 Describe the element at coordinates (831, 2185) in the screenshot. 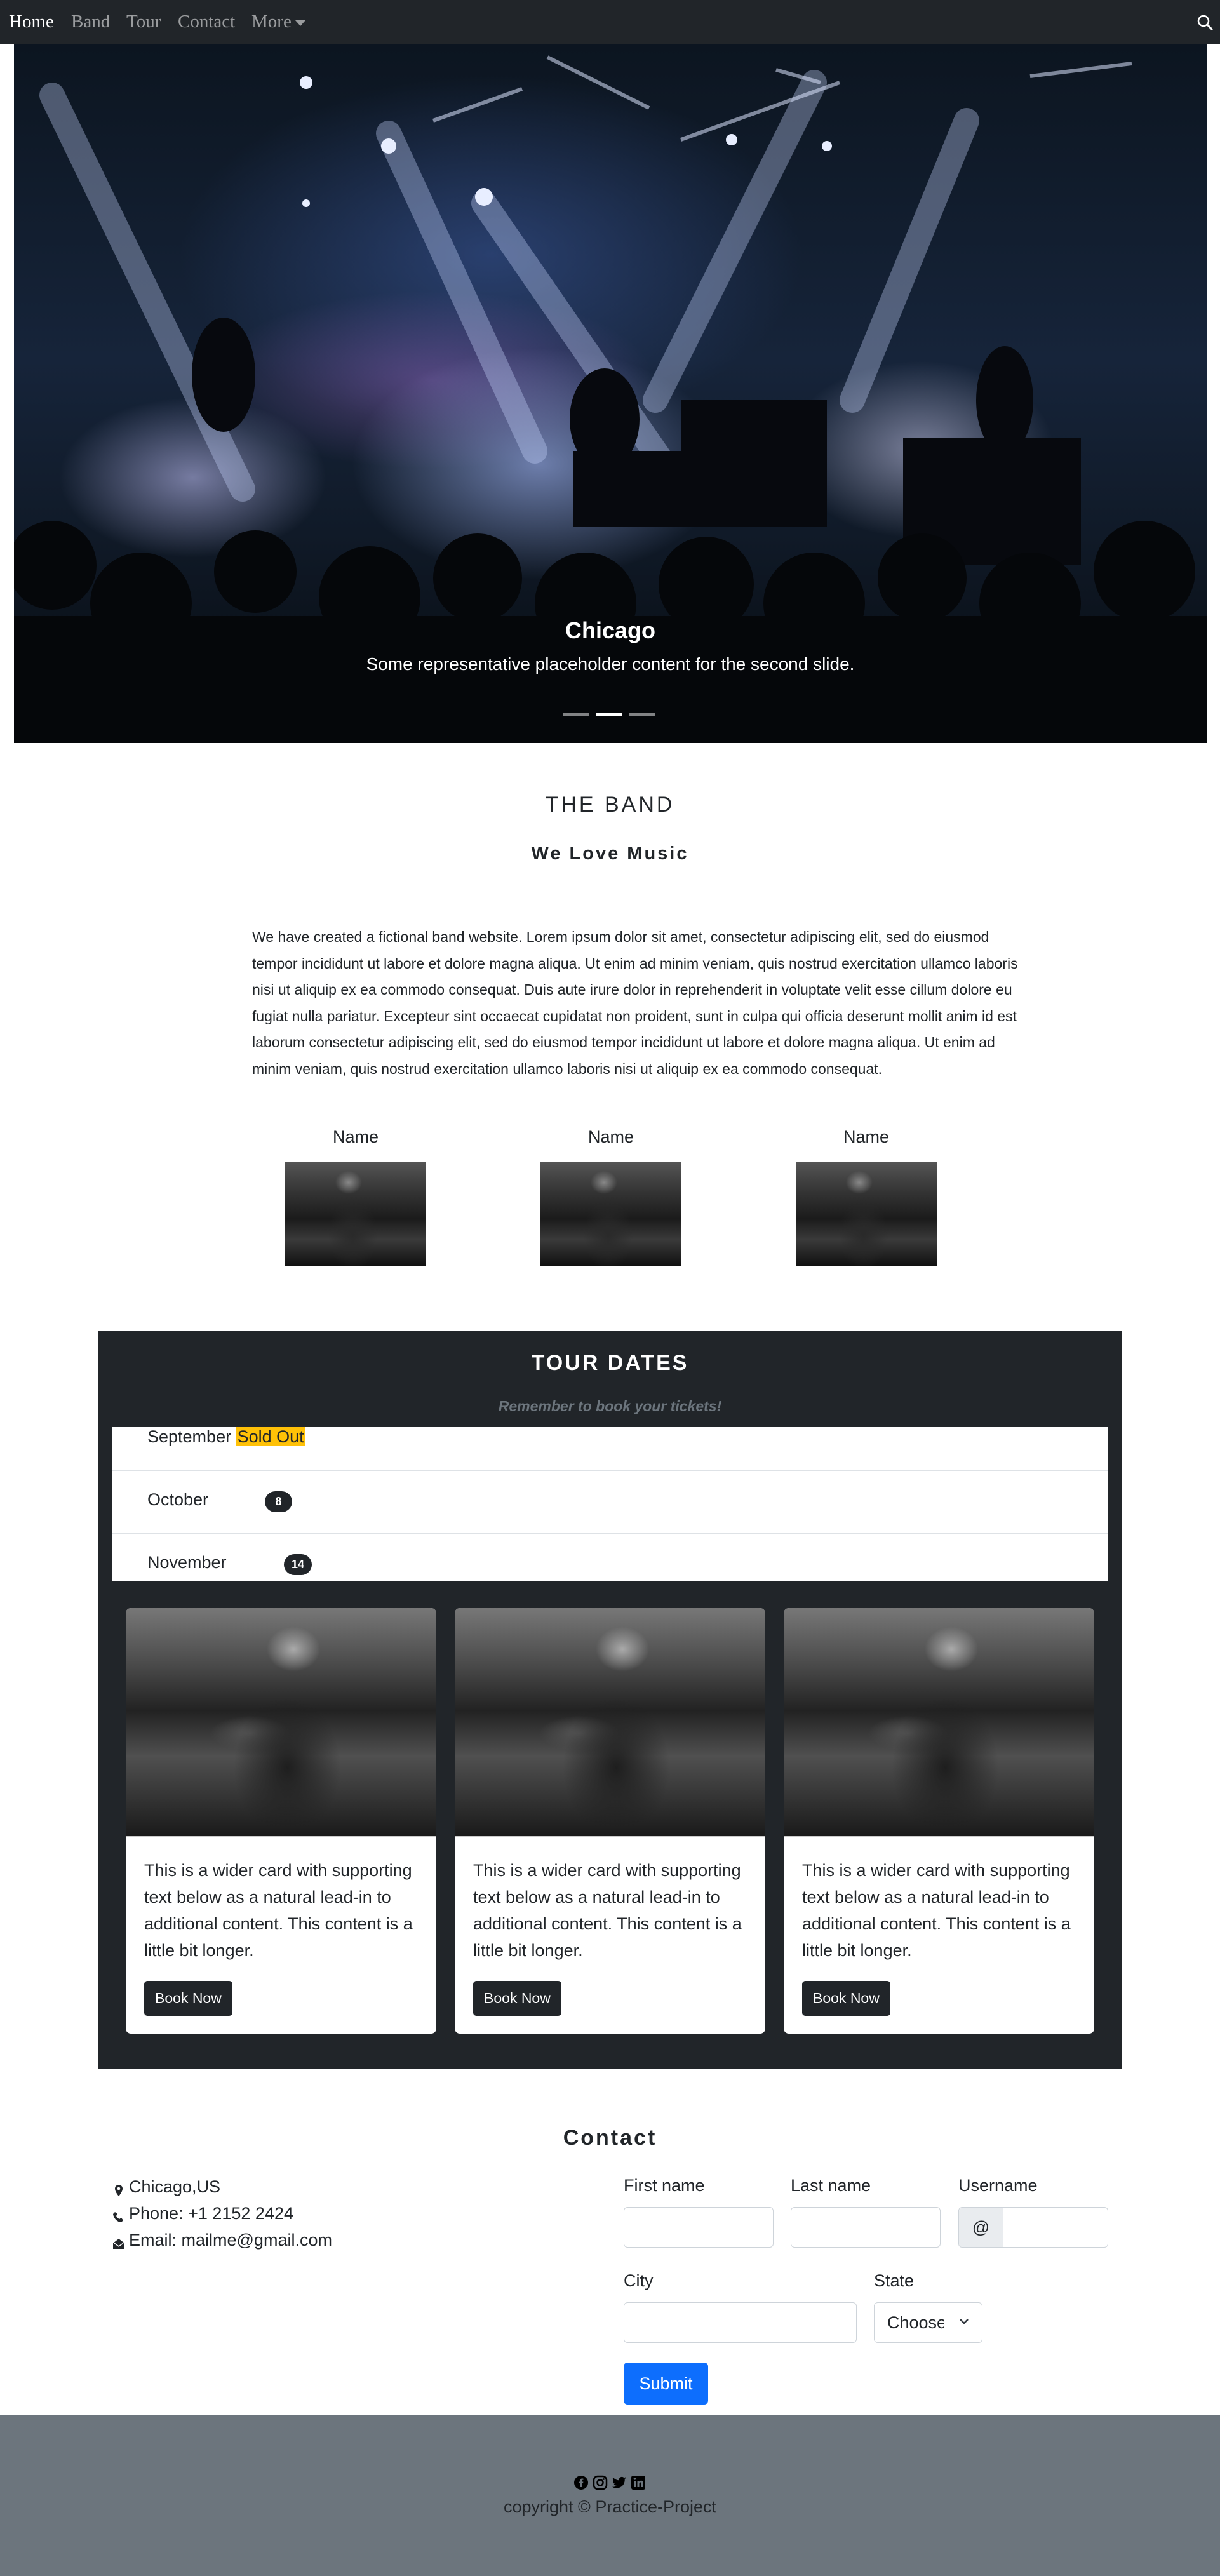

I see `last-name-label: Last name` at that location.